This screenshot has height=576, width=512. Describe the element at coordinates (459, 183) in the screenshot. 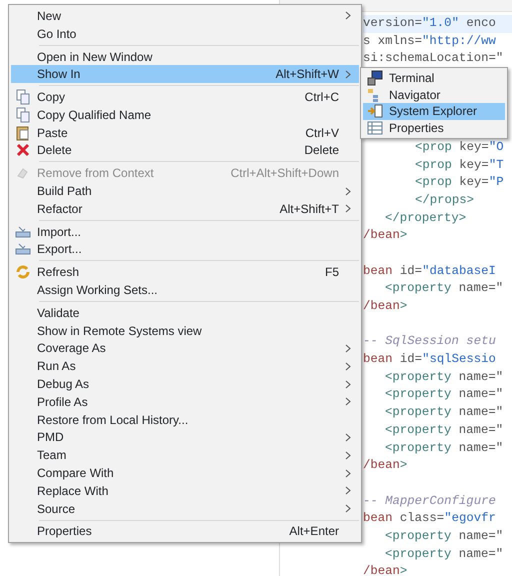

I see `code-line: <prop key="P` at that location.